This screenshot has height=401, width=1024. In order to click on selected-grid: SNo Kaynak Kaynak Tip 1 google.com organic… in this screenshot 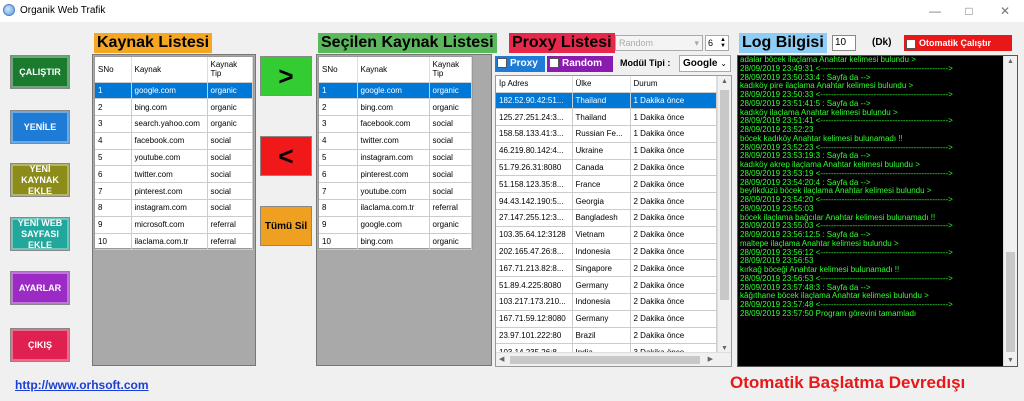, I will do `click(395, 153)`.